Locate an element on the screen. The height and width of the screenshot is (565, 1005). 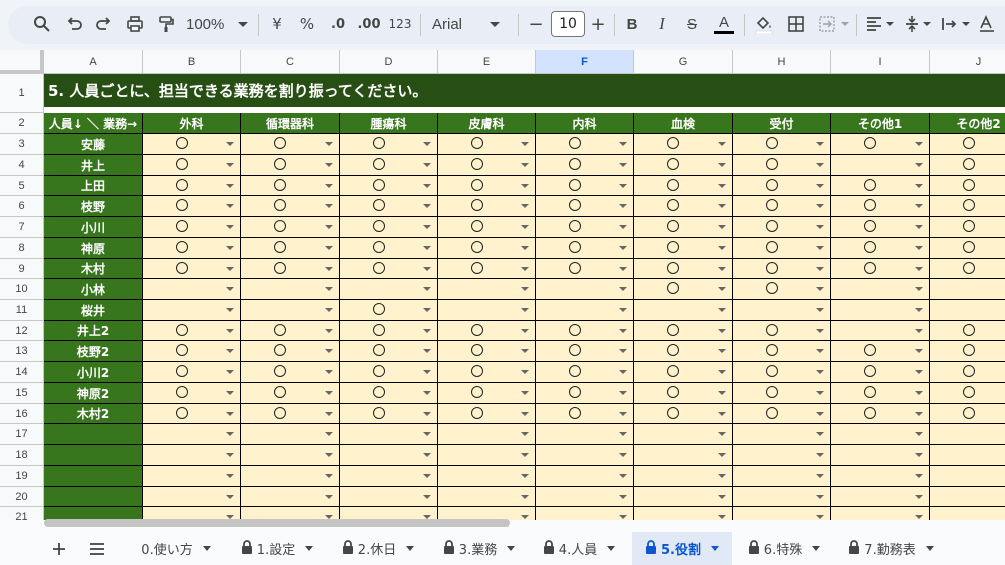
column-header-a: A is located at coordinates (93, 62).